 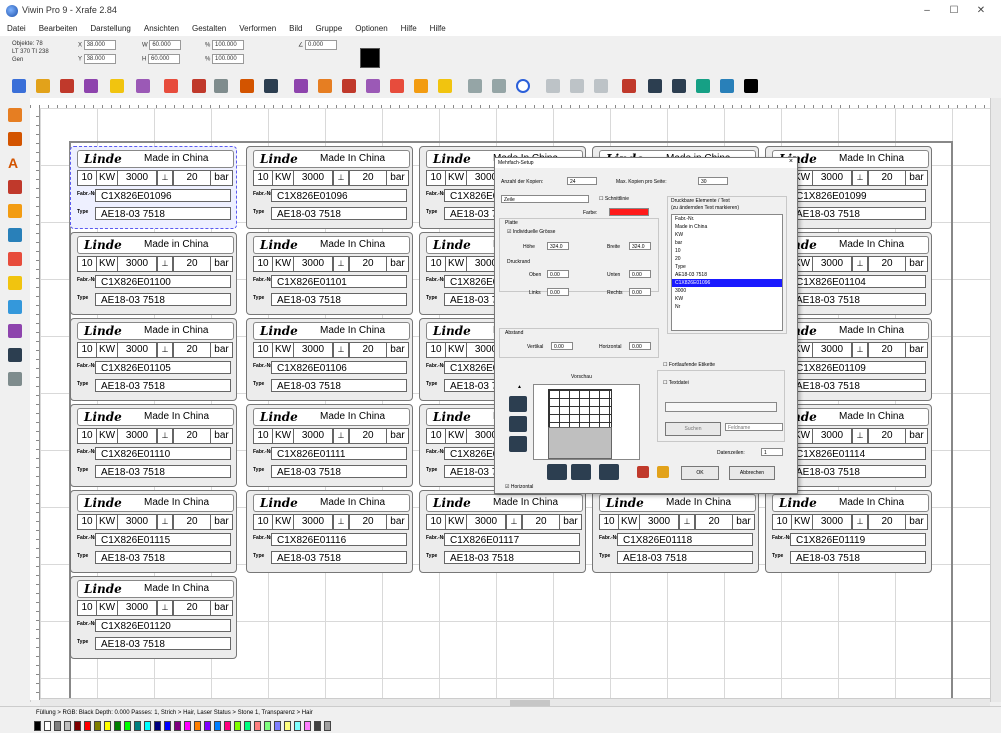 What do you see at coordinates (519, 487) in the screenshot?
I see `horizontal-checkbox: ☑ Horizontal` at bounding box center [519, 487].